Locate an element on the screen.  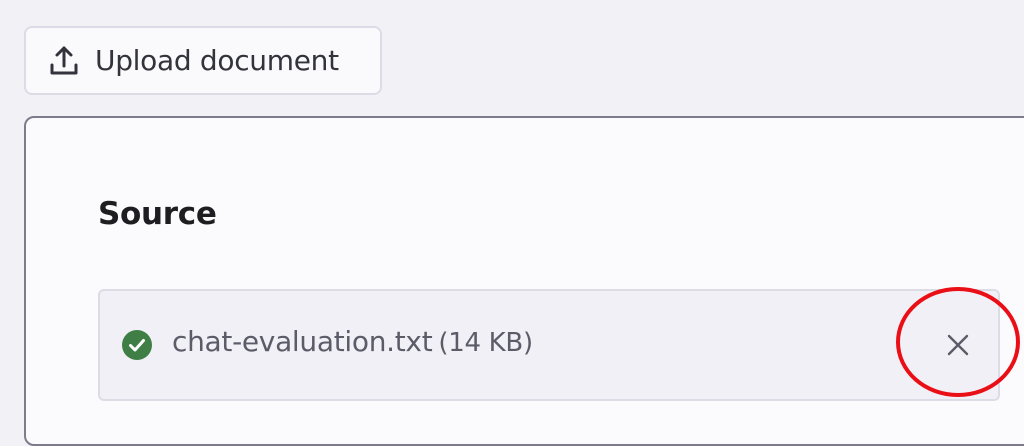
file-name: chat-evaluation.txt (14 KB) is located at coordinates (352, 341).